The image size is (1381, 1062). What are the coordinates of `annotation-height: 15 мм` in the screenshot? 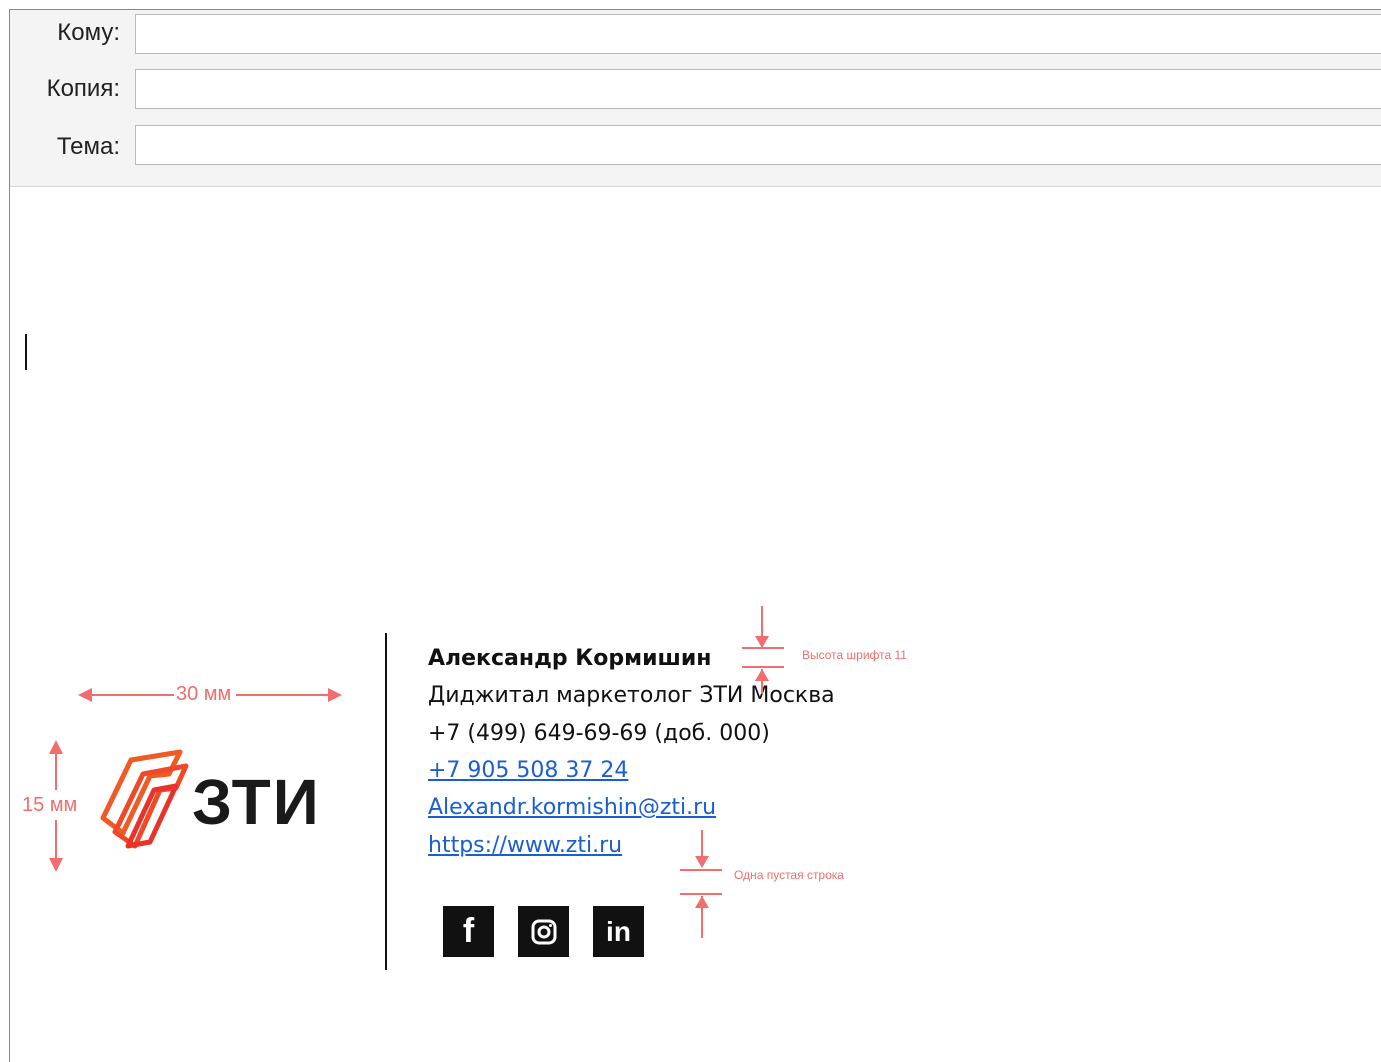 It's located at (50, 805).